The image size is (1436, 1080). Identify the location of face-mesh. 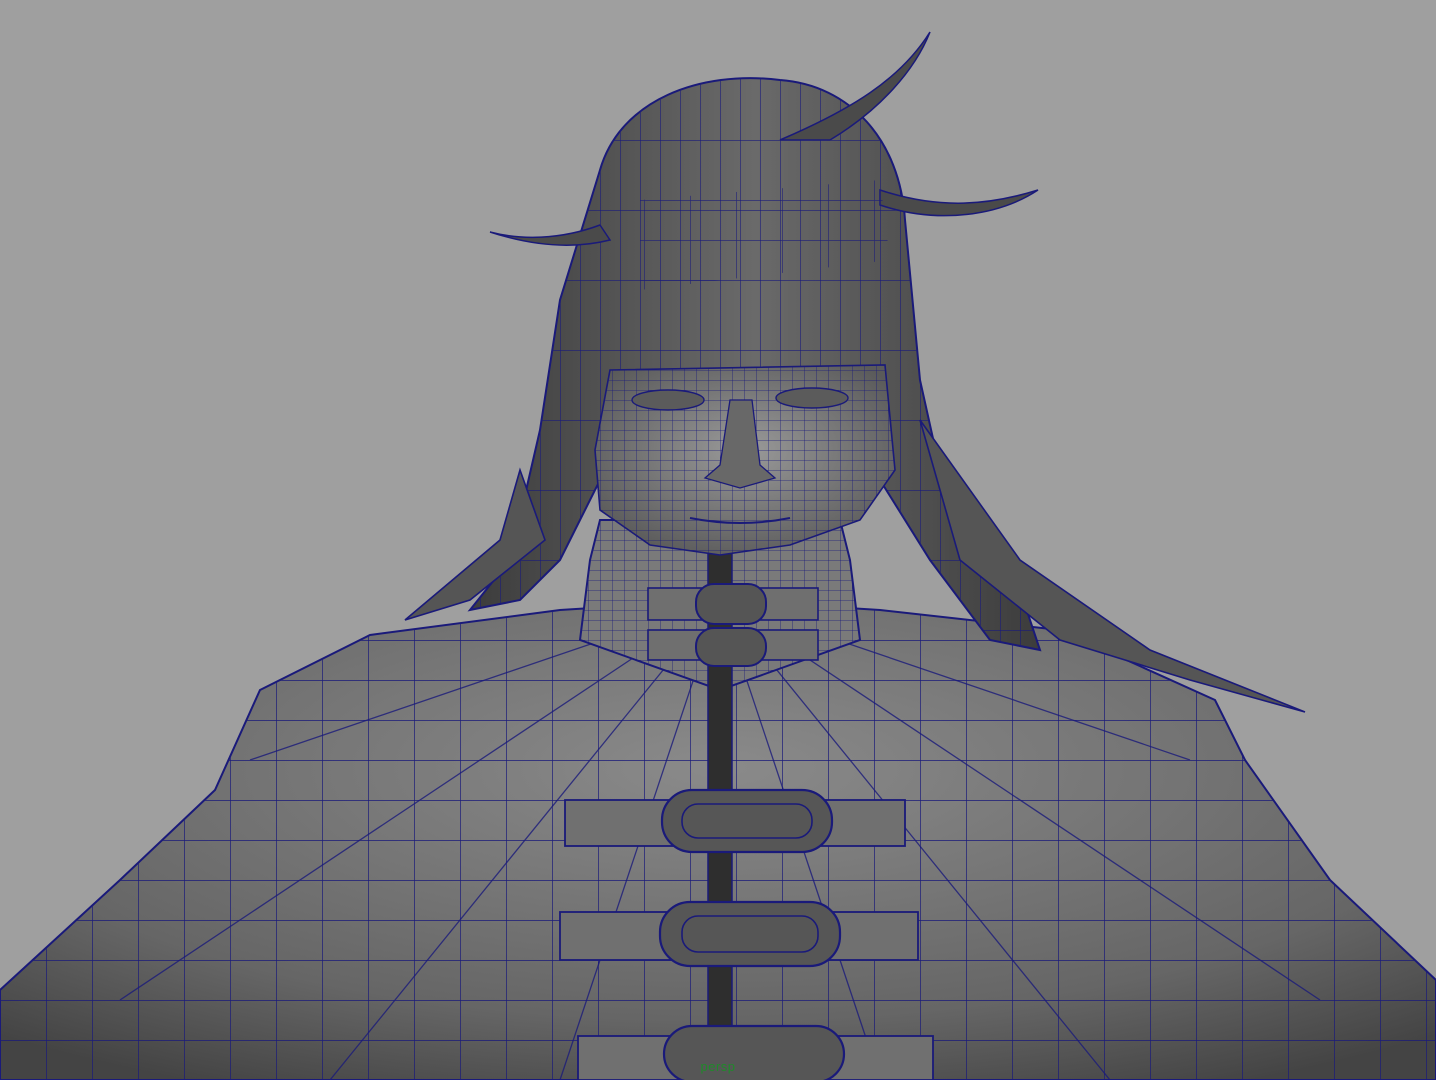
(745, 460).